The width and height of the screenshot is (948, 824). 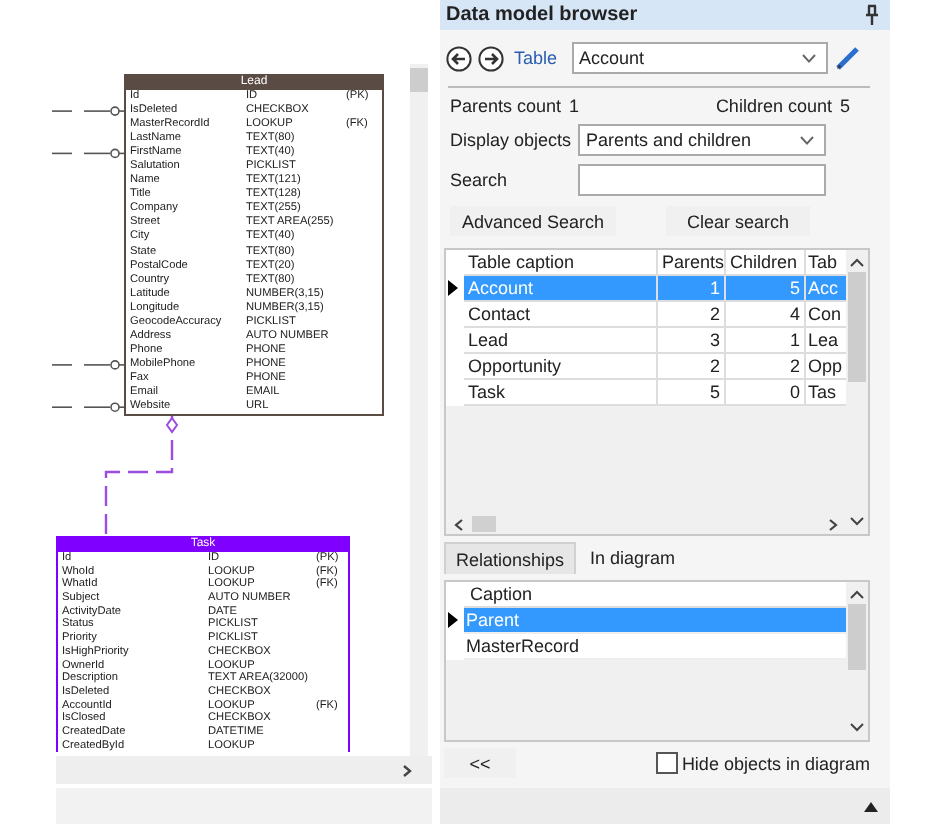 I want to click on scroll-left-icon, so click(x=459, y=524).